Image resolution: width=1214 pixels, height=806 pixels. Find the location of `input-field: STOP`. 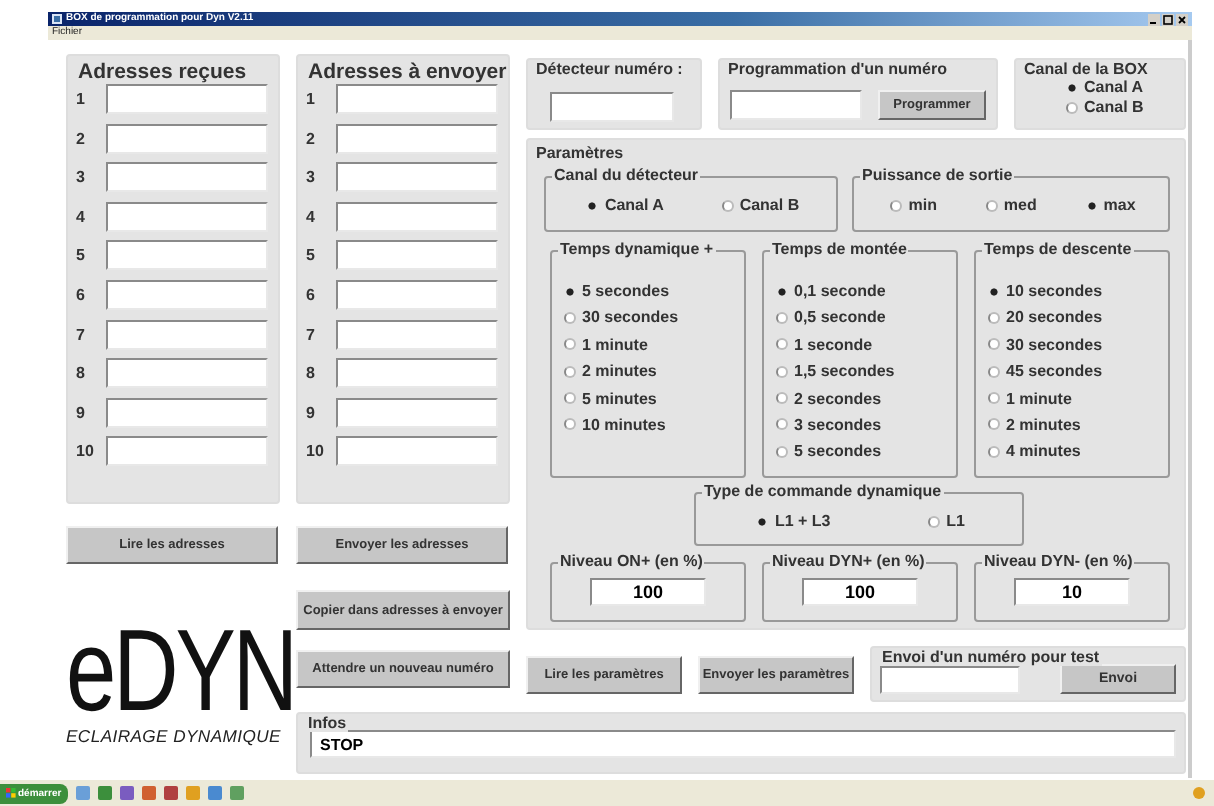

input-field: STOP is located at coordinates (743, 744).